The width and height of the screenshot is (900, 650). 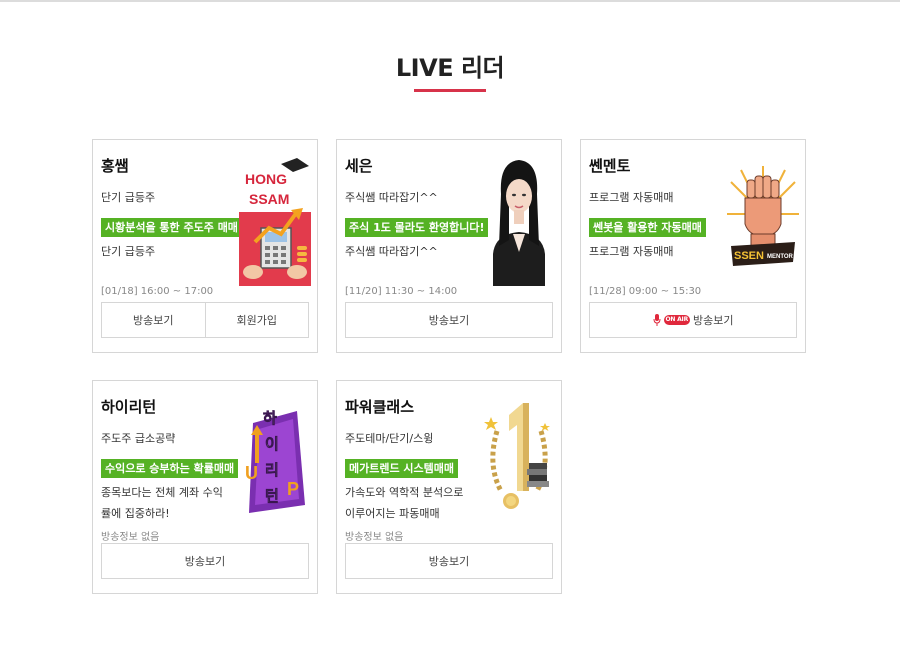 What do you see at coordinates (450, 68) in the screenshot?
I see `section-title: LIVE 리더` at bounding box center [450, 68].